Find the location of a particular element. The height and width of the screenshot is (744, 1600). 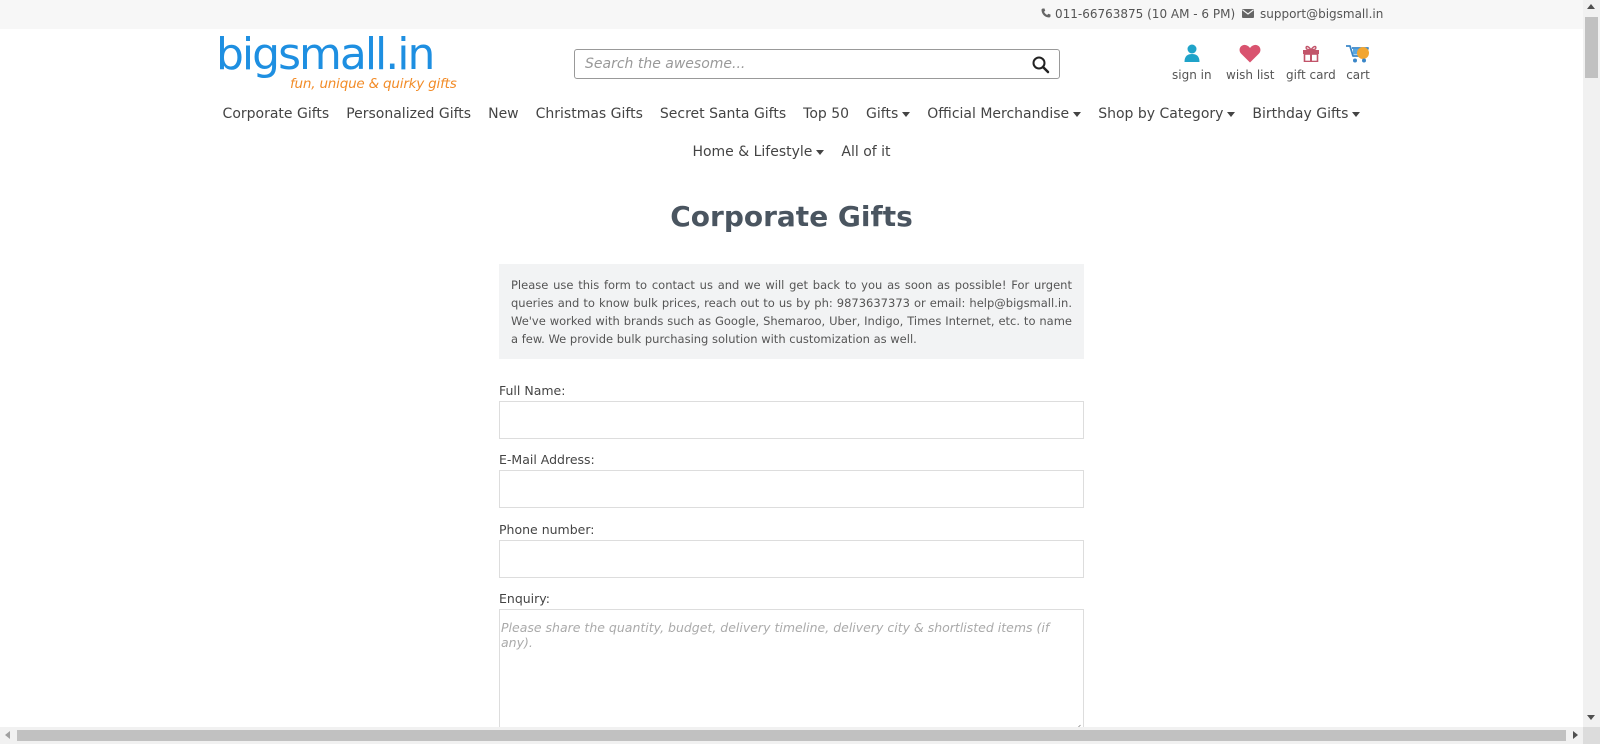

nav-item-shop-by-category: Shop by Category is located at coordinates (1167, 114).